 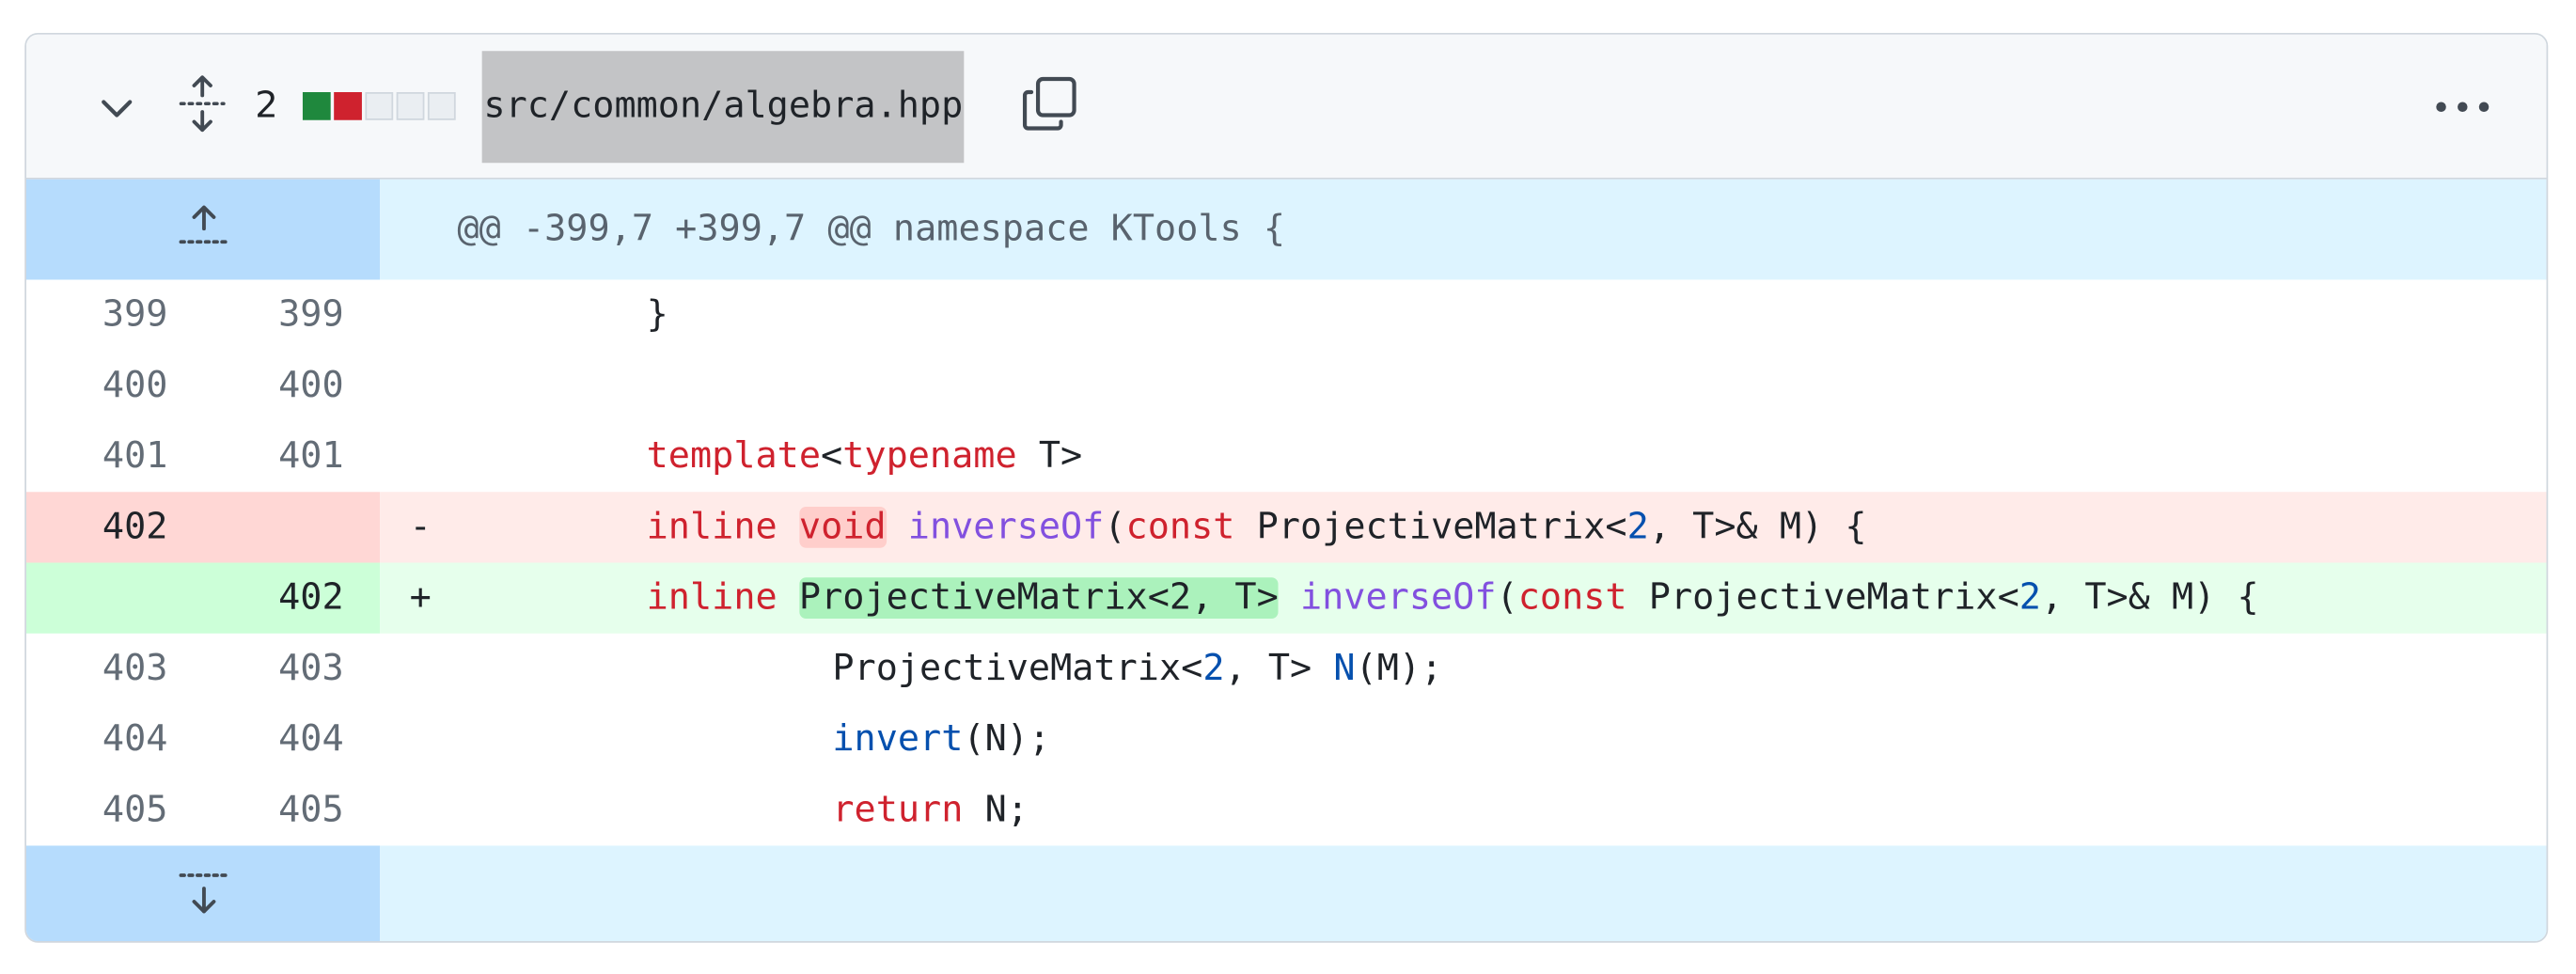 What do you see at coordinates (97, 810) in the screenshot?
I see `old-line-number: 405` at bounding box center [97, 810].